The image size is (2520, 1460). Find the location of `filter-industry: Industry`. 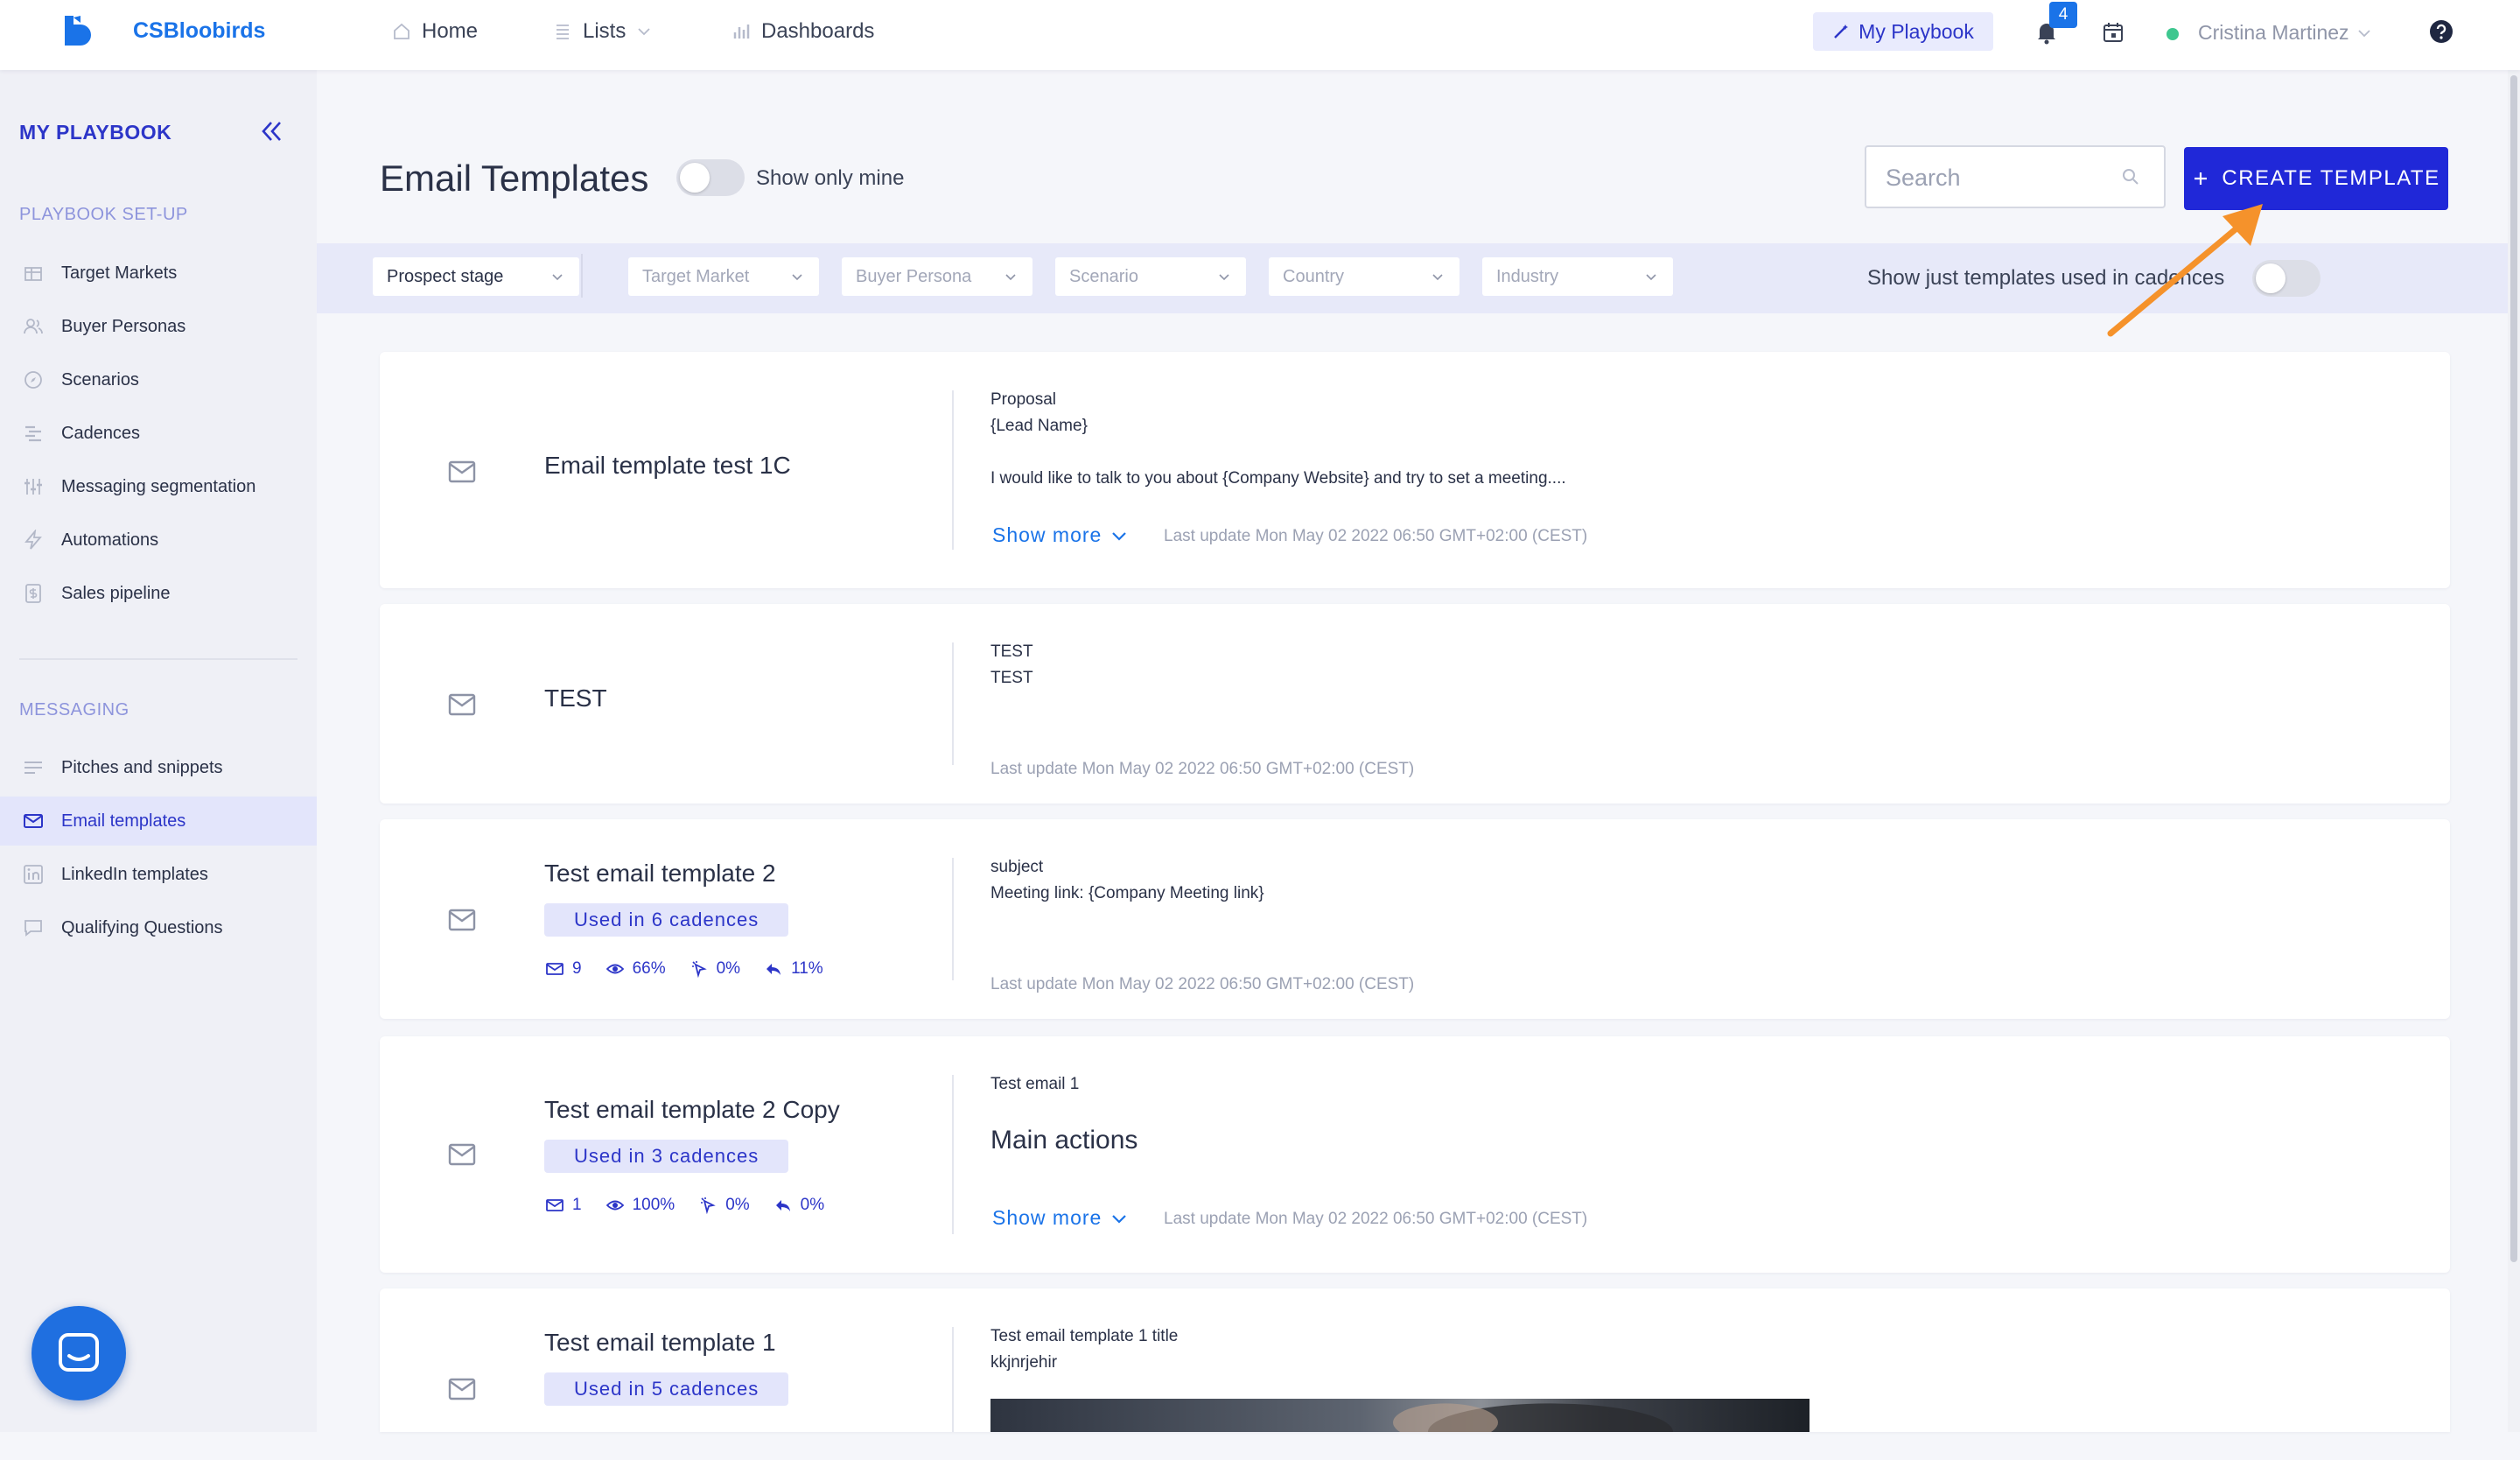

filter-industry: Industry is located at coordinates (1577, 277).